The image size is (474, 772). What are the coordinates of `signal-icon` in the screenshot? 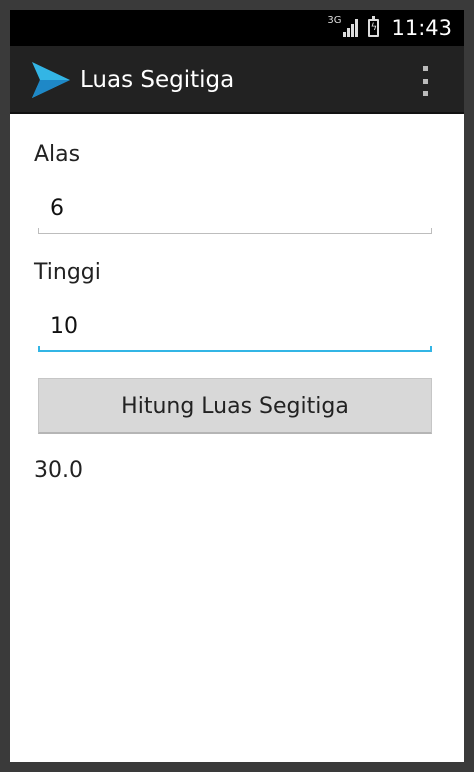 It's located at (351, 28).